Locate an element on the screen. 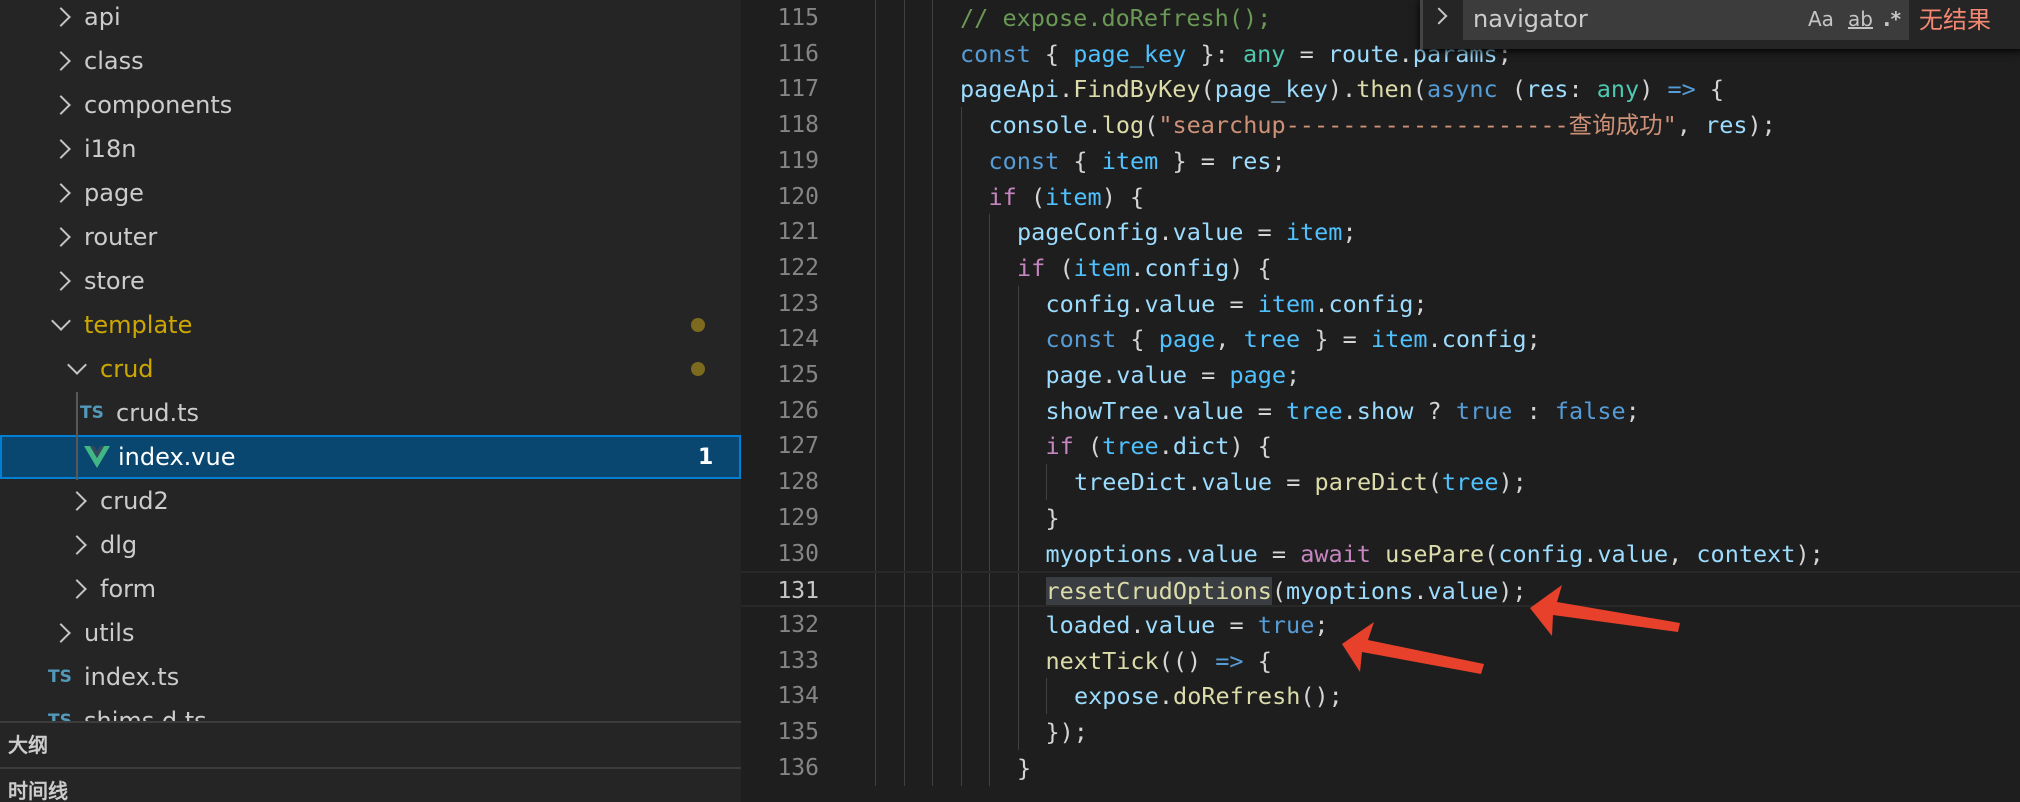  tree-item-router: router is located at coordinates (370, 237).